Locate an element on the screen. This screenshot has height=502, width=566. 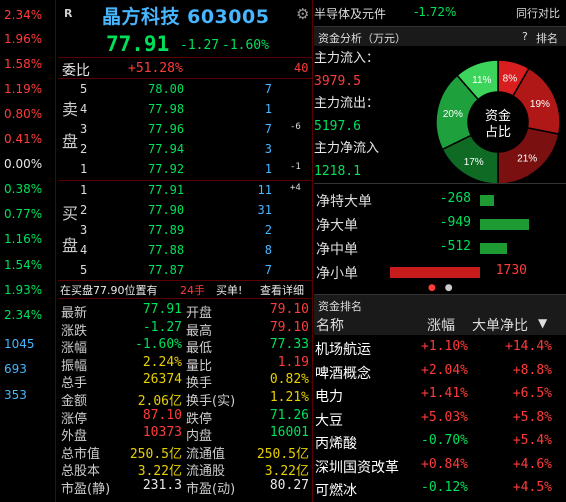
ranking-row: 啤酒概念 +2.04% +8.8% is located at coordinates (440, 371).